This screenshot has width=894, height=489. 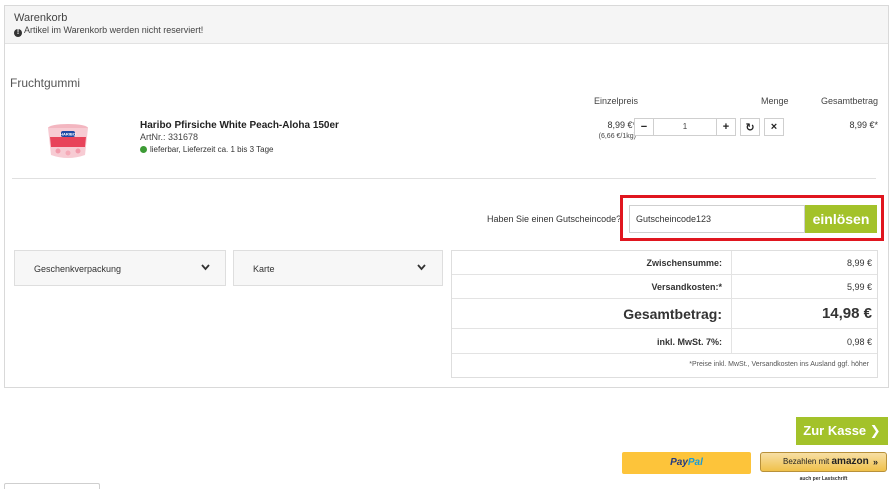 I want to click on product-name: Haribo Pfirsiche White Peach-Aloha 150er, so click(x=239, y=125).